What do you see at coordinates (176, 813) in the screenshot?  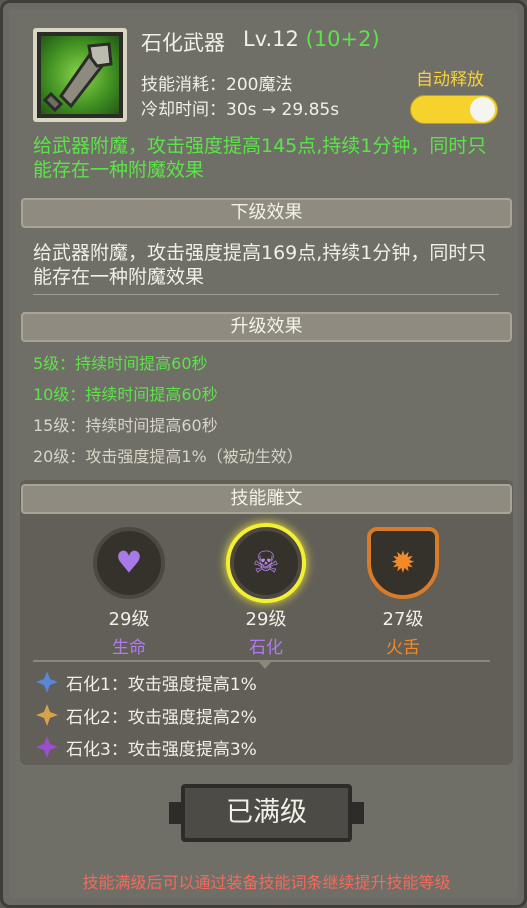 I see `button-left-ornament` at bounding box center [176, 813].